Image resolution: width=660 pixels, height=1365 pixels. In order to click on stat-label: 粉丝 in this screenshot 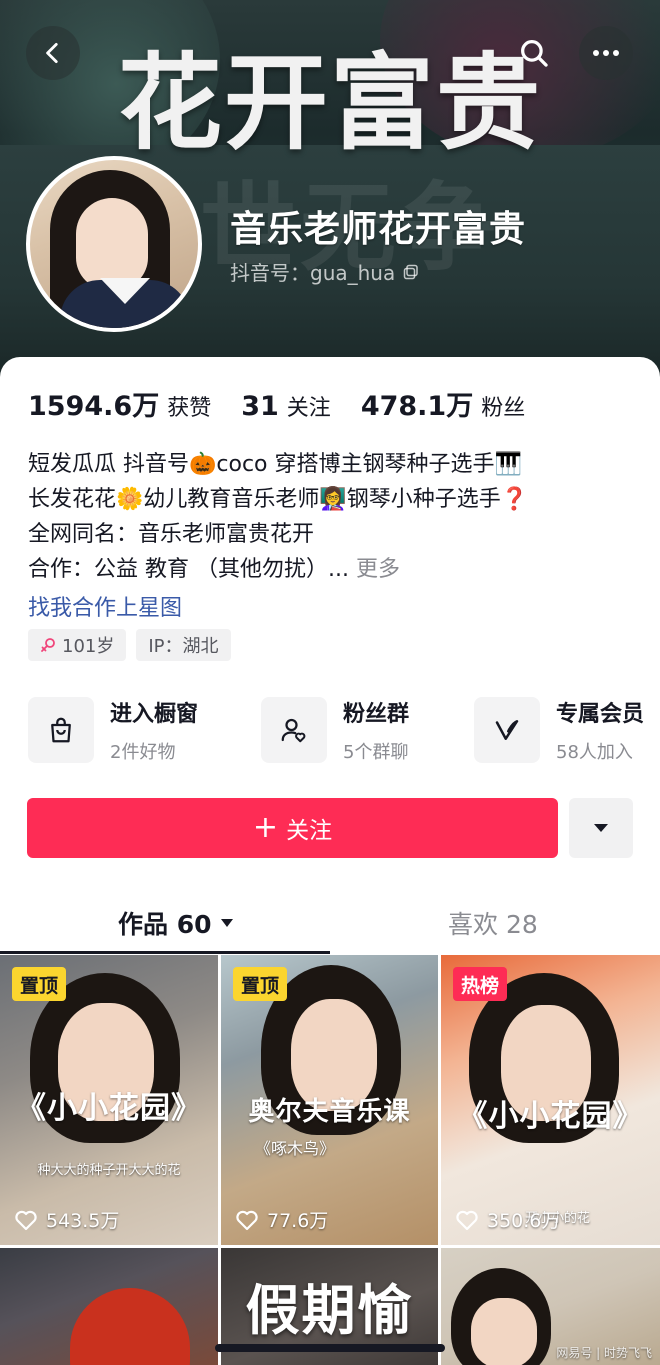, I will do `click(503, 408)`.